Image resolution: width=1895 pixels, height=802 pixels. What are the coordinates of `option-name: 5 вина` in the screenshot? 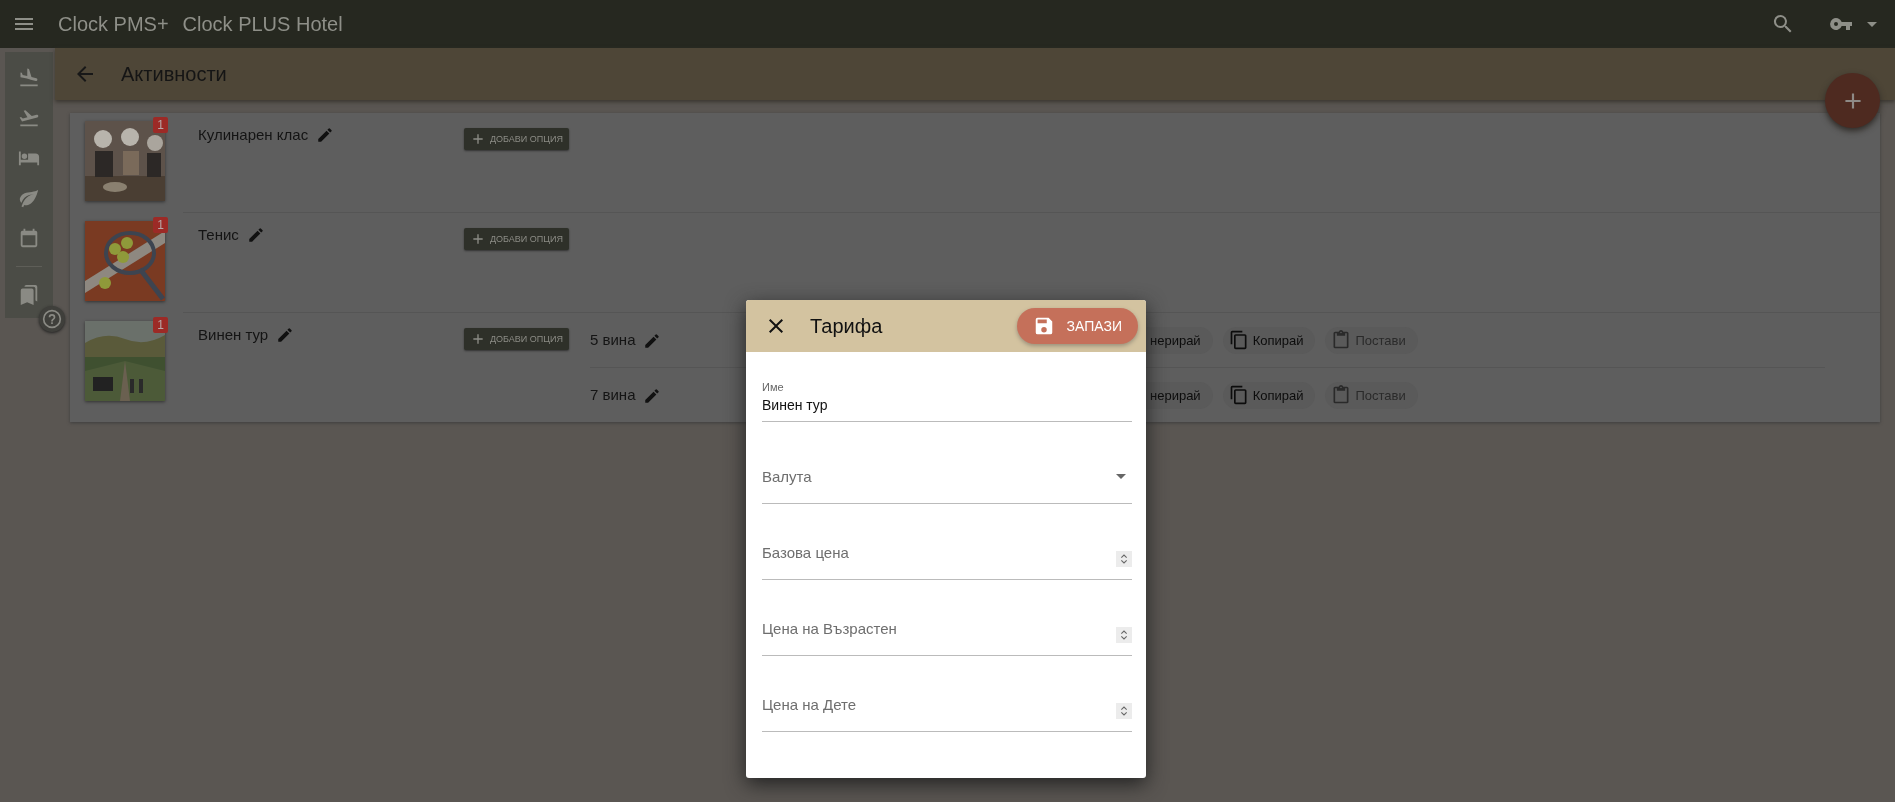 It's located at (613, 340).